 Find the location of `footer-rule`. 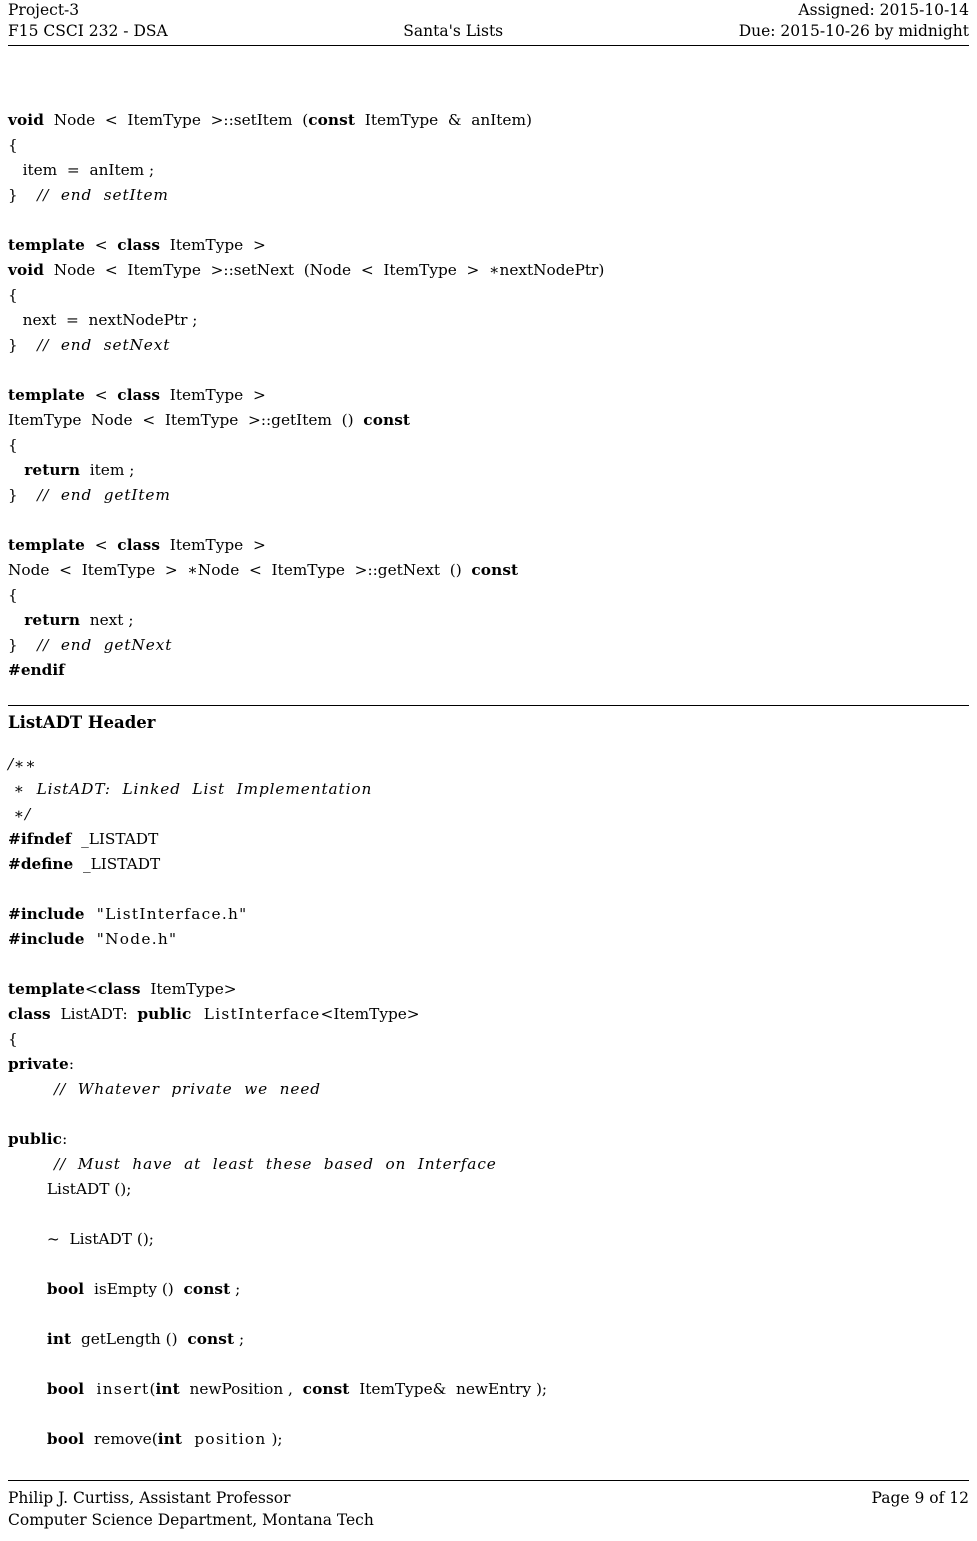

footer-rule is located at coordinates (488, 1480).